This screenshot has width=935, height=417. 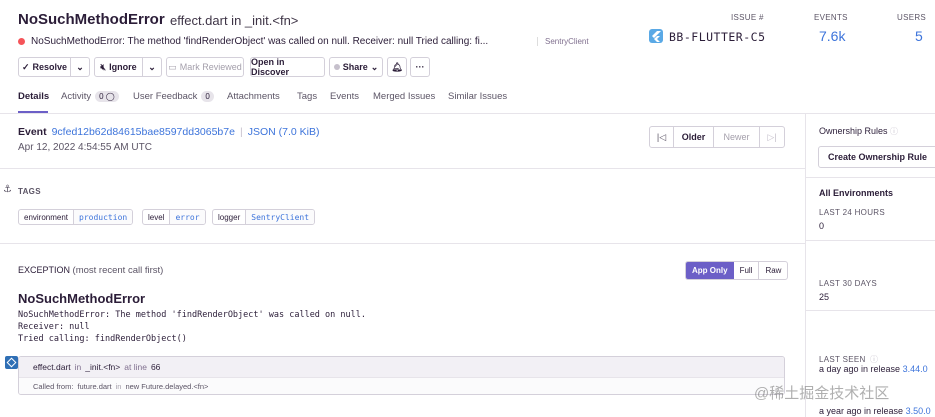 What do you see at coordinates (832, 36) in the screenshot?
I see `events-count: 7.6k` at bounding box center [832, 36].